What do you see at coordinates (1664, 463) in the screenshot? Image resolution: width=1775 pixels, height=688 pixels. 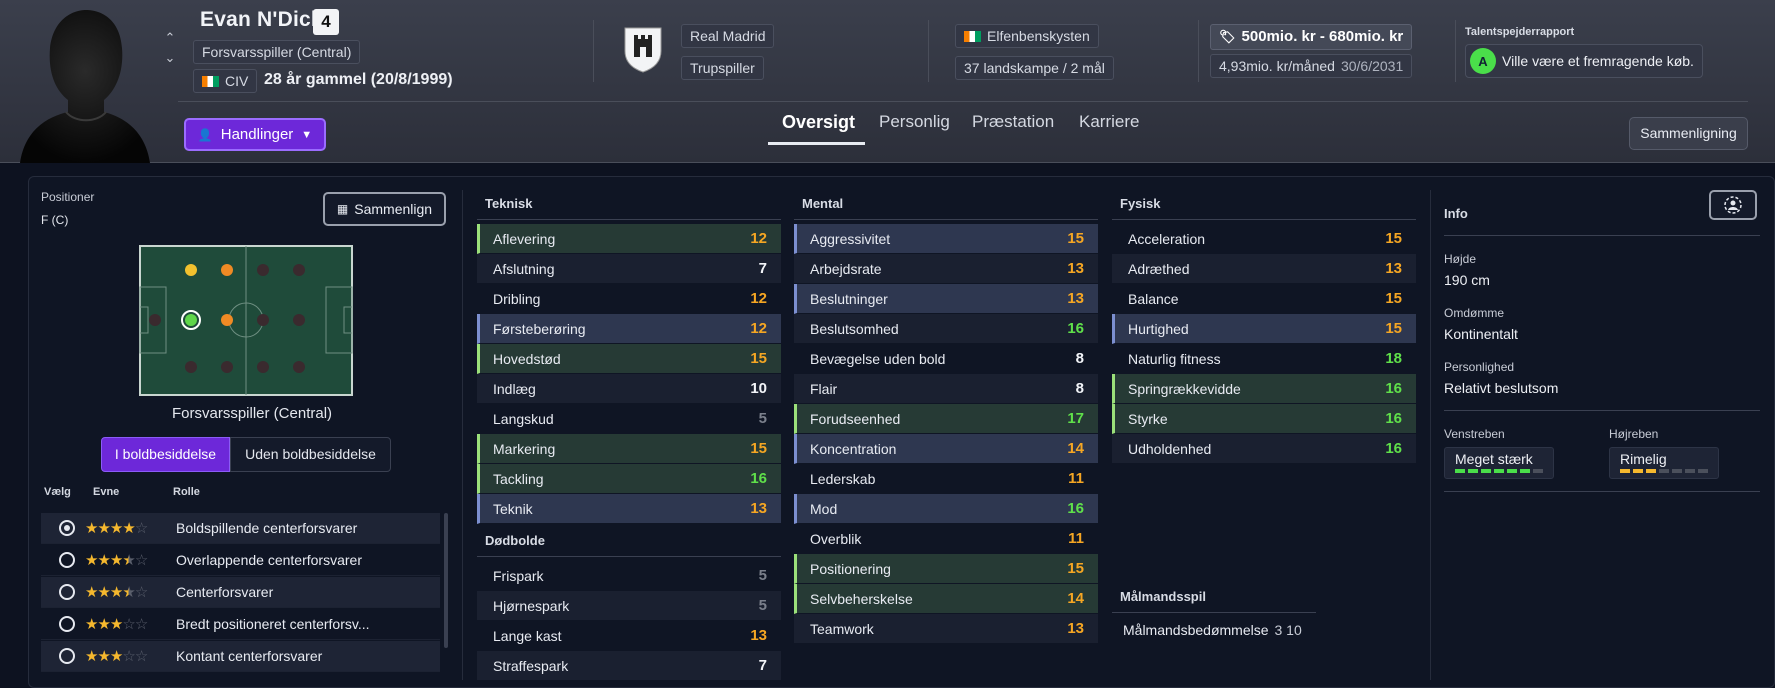 I see `right-foot-box: Rimelig` at bounding box center [1664, 463].